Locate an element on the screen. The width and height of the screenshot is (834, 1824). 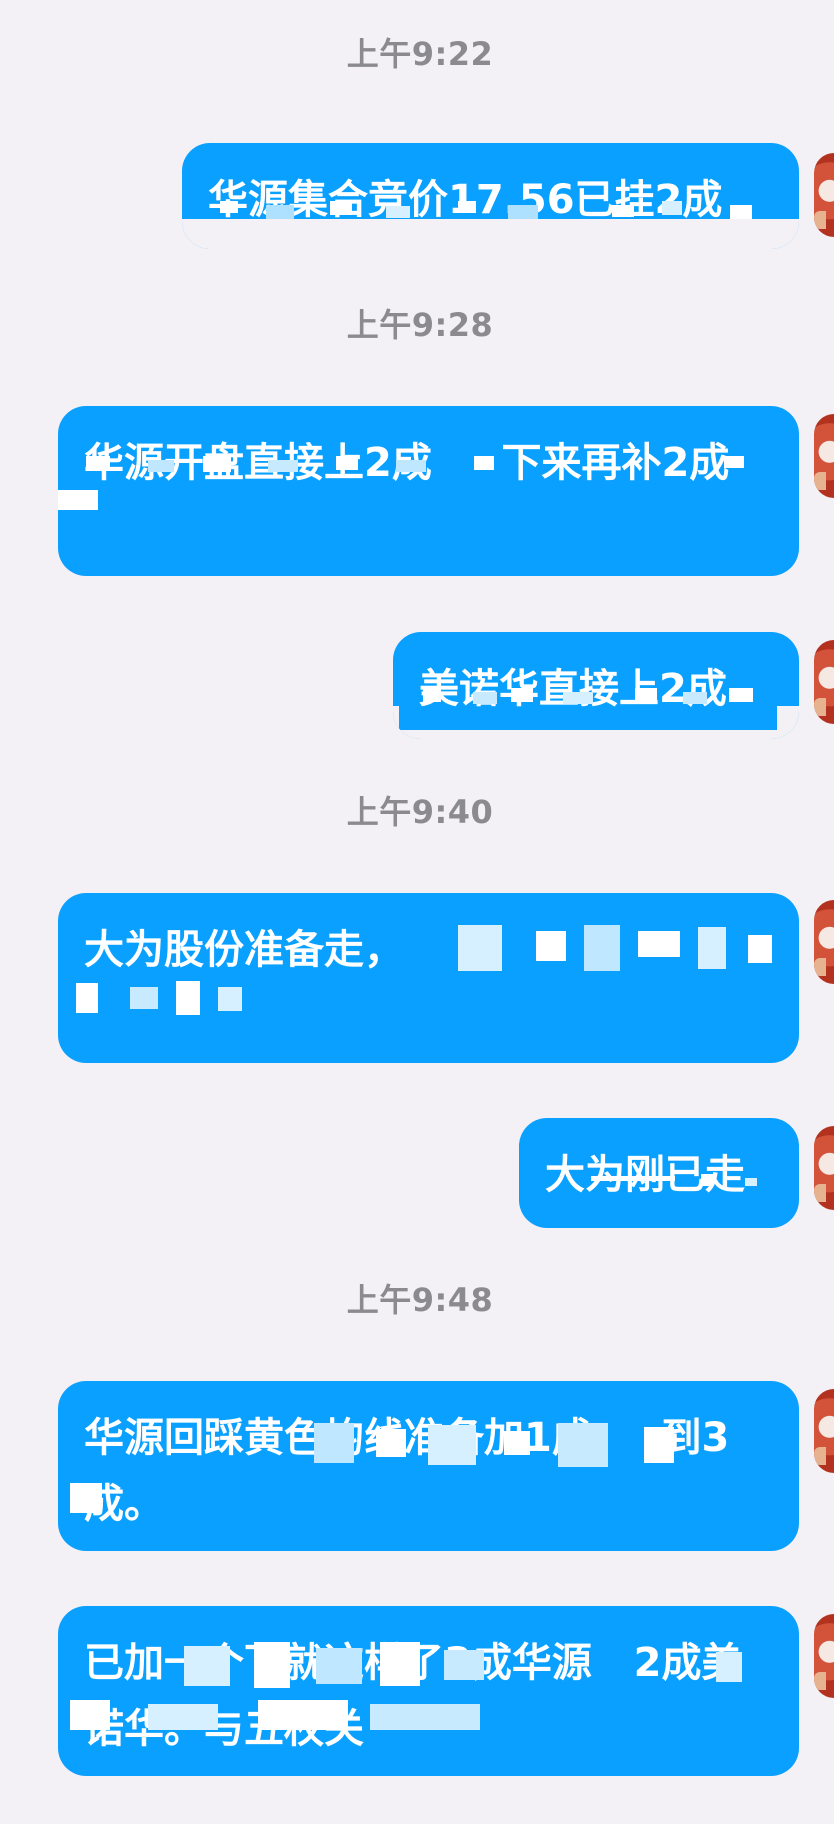
timestamp: 上午9:40 is located at coordinates (420, 812).